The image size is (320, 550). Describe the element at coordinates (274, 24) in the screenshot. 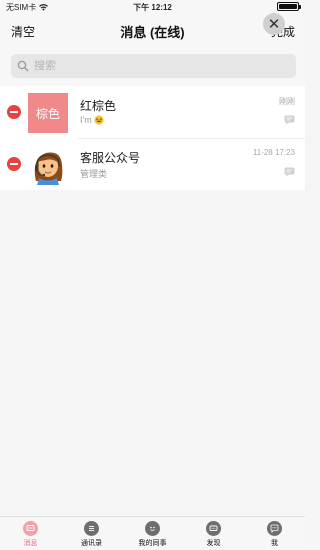

I see `close-icon: ✕` at that location.